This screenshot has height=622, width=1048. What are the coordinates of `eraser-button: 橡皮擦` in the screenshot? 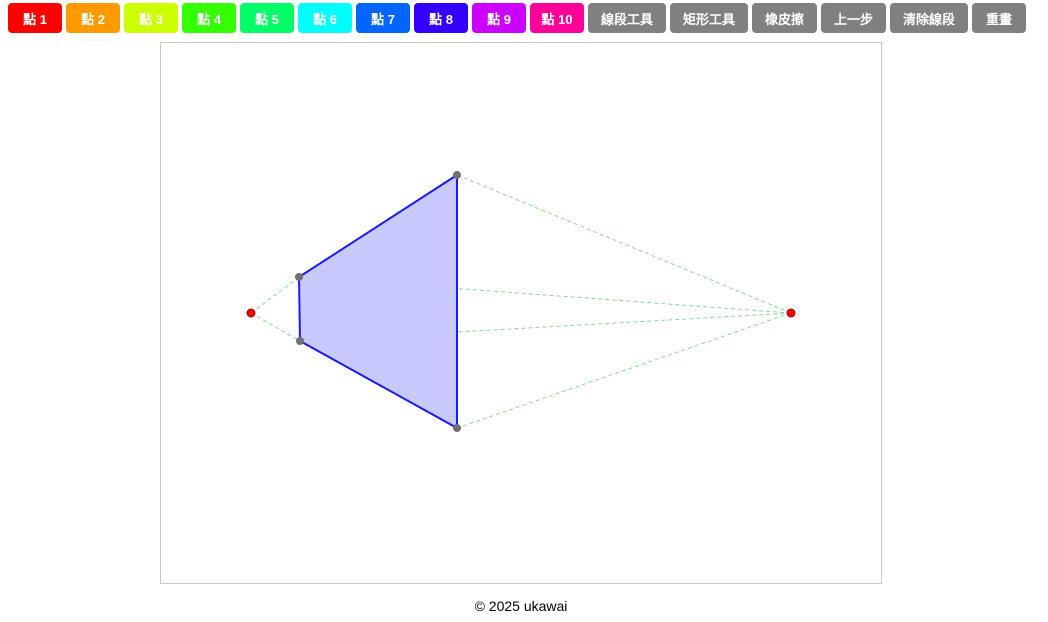 It's located at (784, 18).